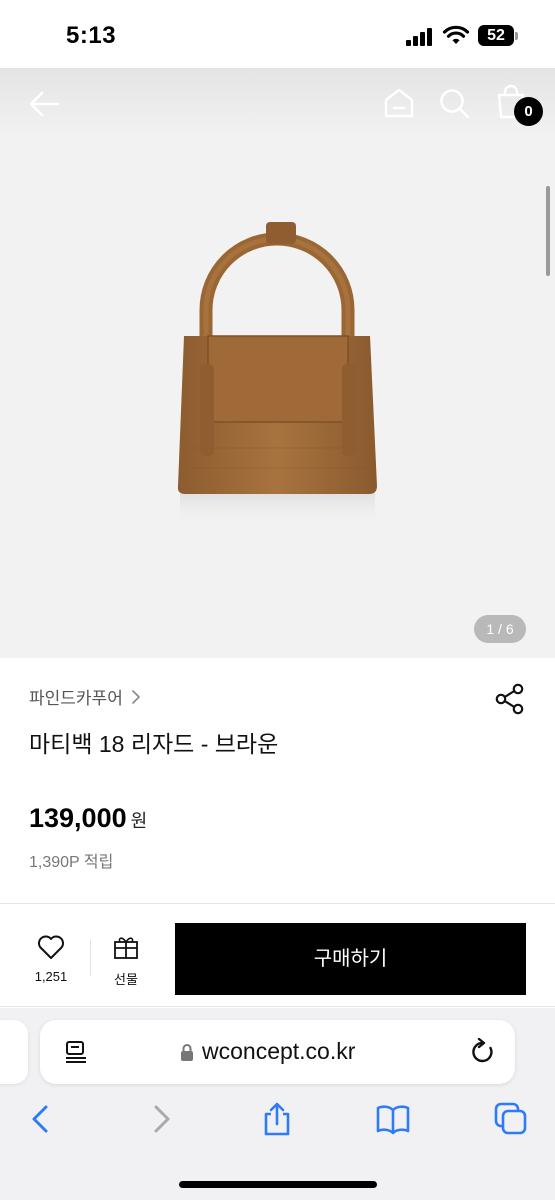 The image size is (555, 1200). I want to click on url-text: wconcept.co.kr, so click(279, 1051).